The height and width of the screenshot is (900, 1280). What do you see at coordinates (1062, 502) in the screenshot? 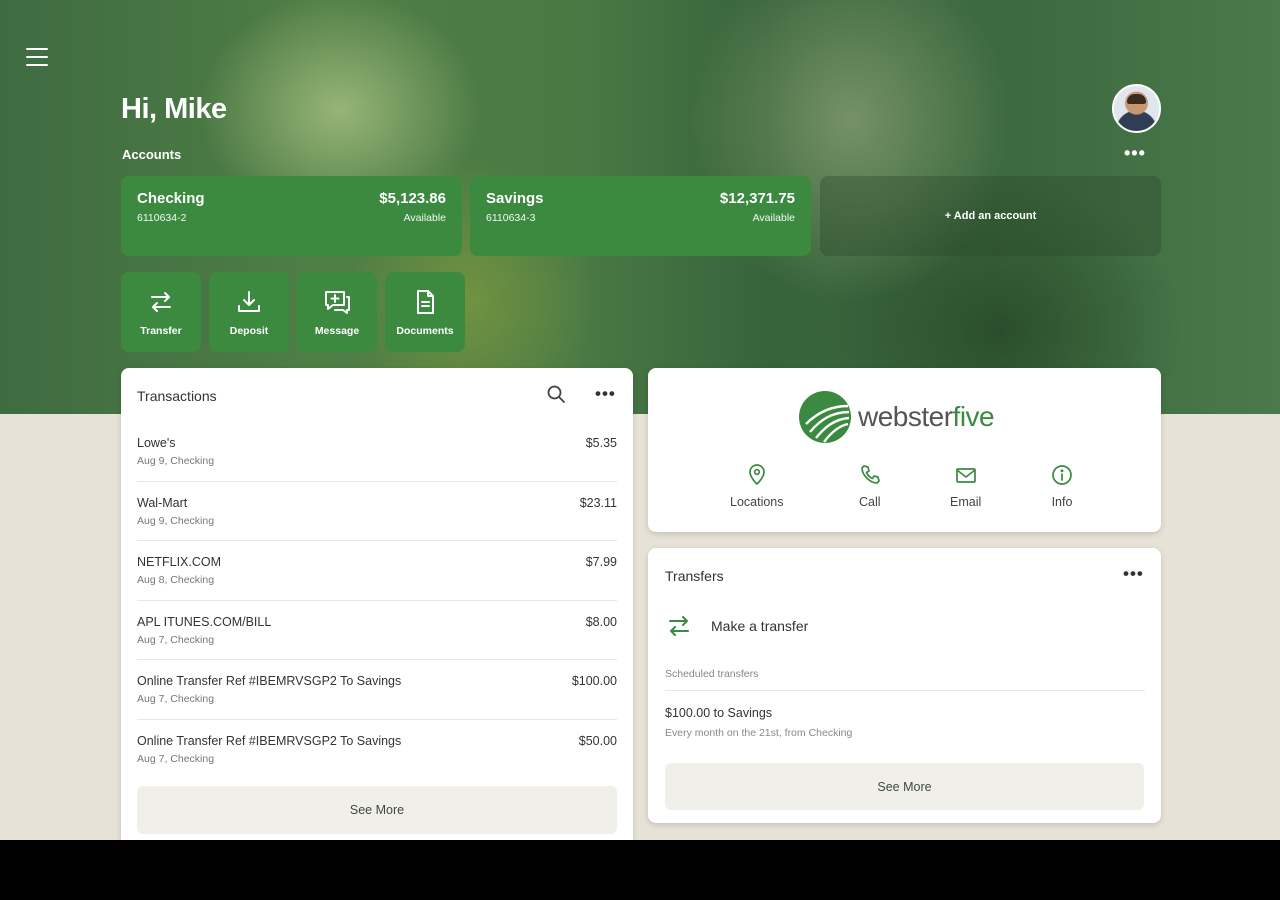
I see `contact-label: Info` at bounding box center [1062, 502].